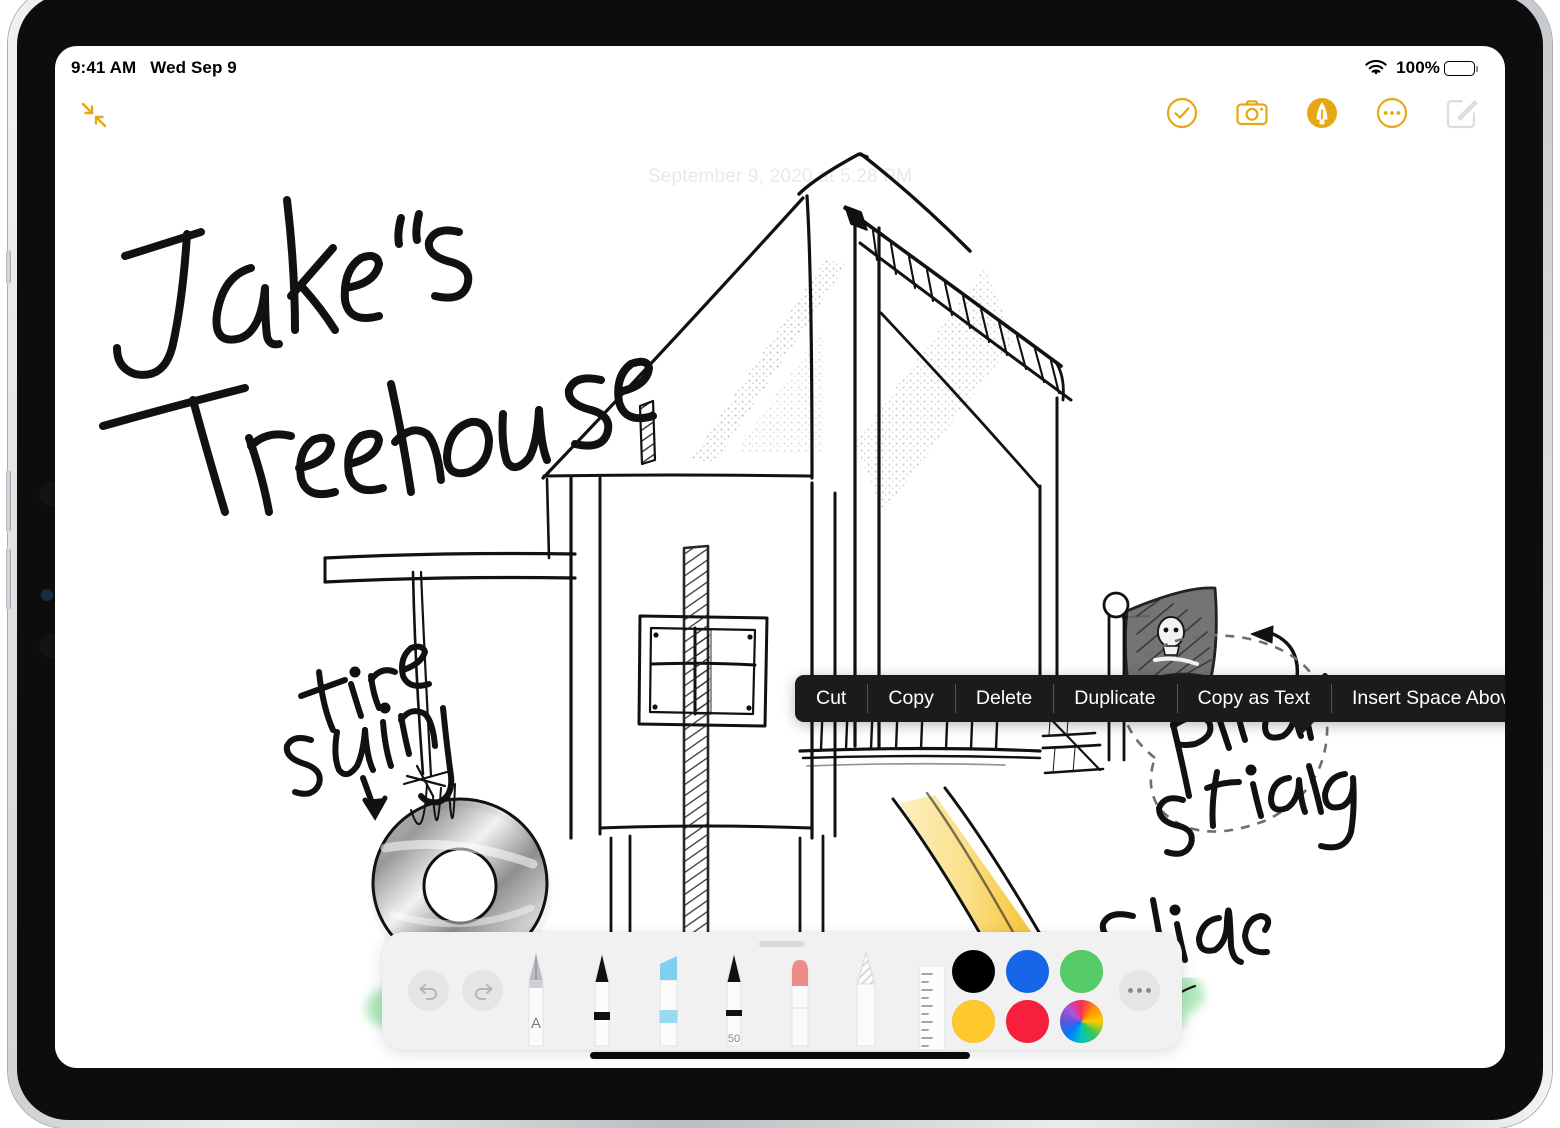 The image size is (1560, 1128). What do you see at coordinates (8, 501) in the screenshot?
I see `volume-up-button` at bounding box center [8, 501].